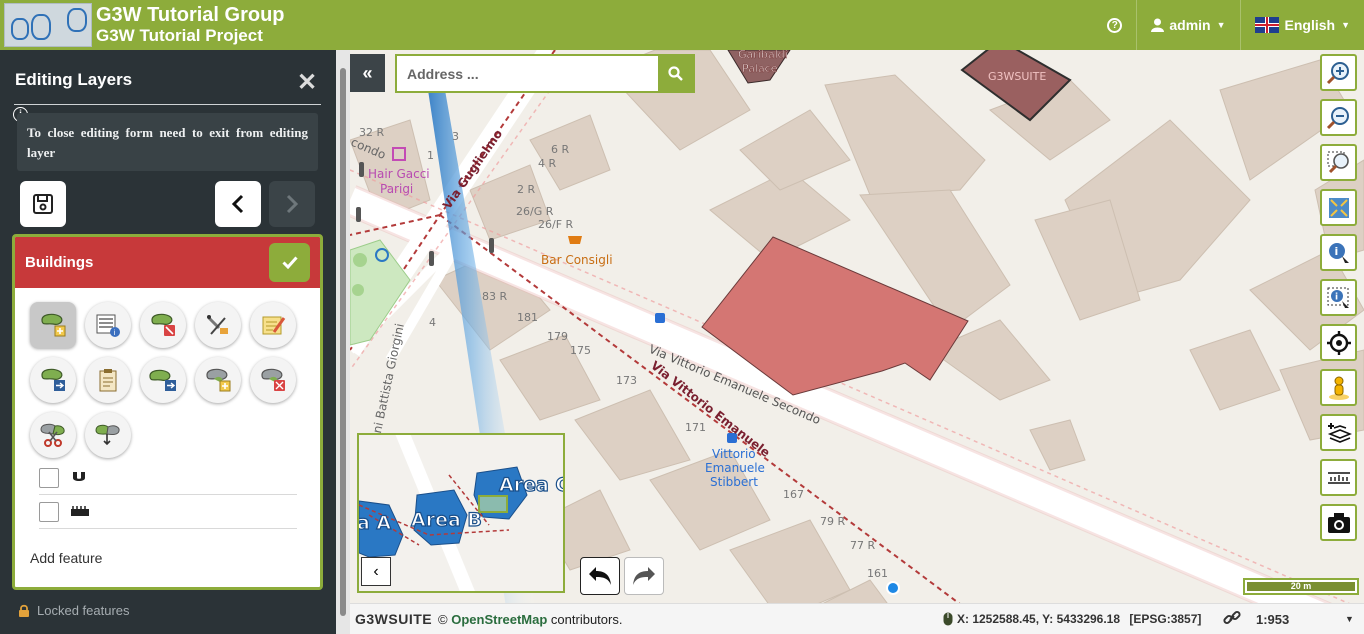  I want to click on overview-area-b: Area B, so click(446, 520).